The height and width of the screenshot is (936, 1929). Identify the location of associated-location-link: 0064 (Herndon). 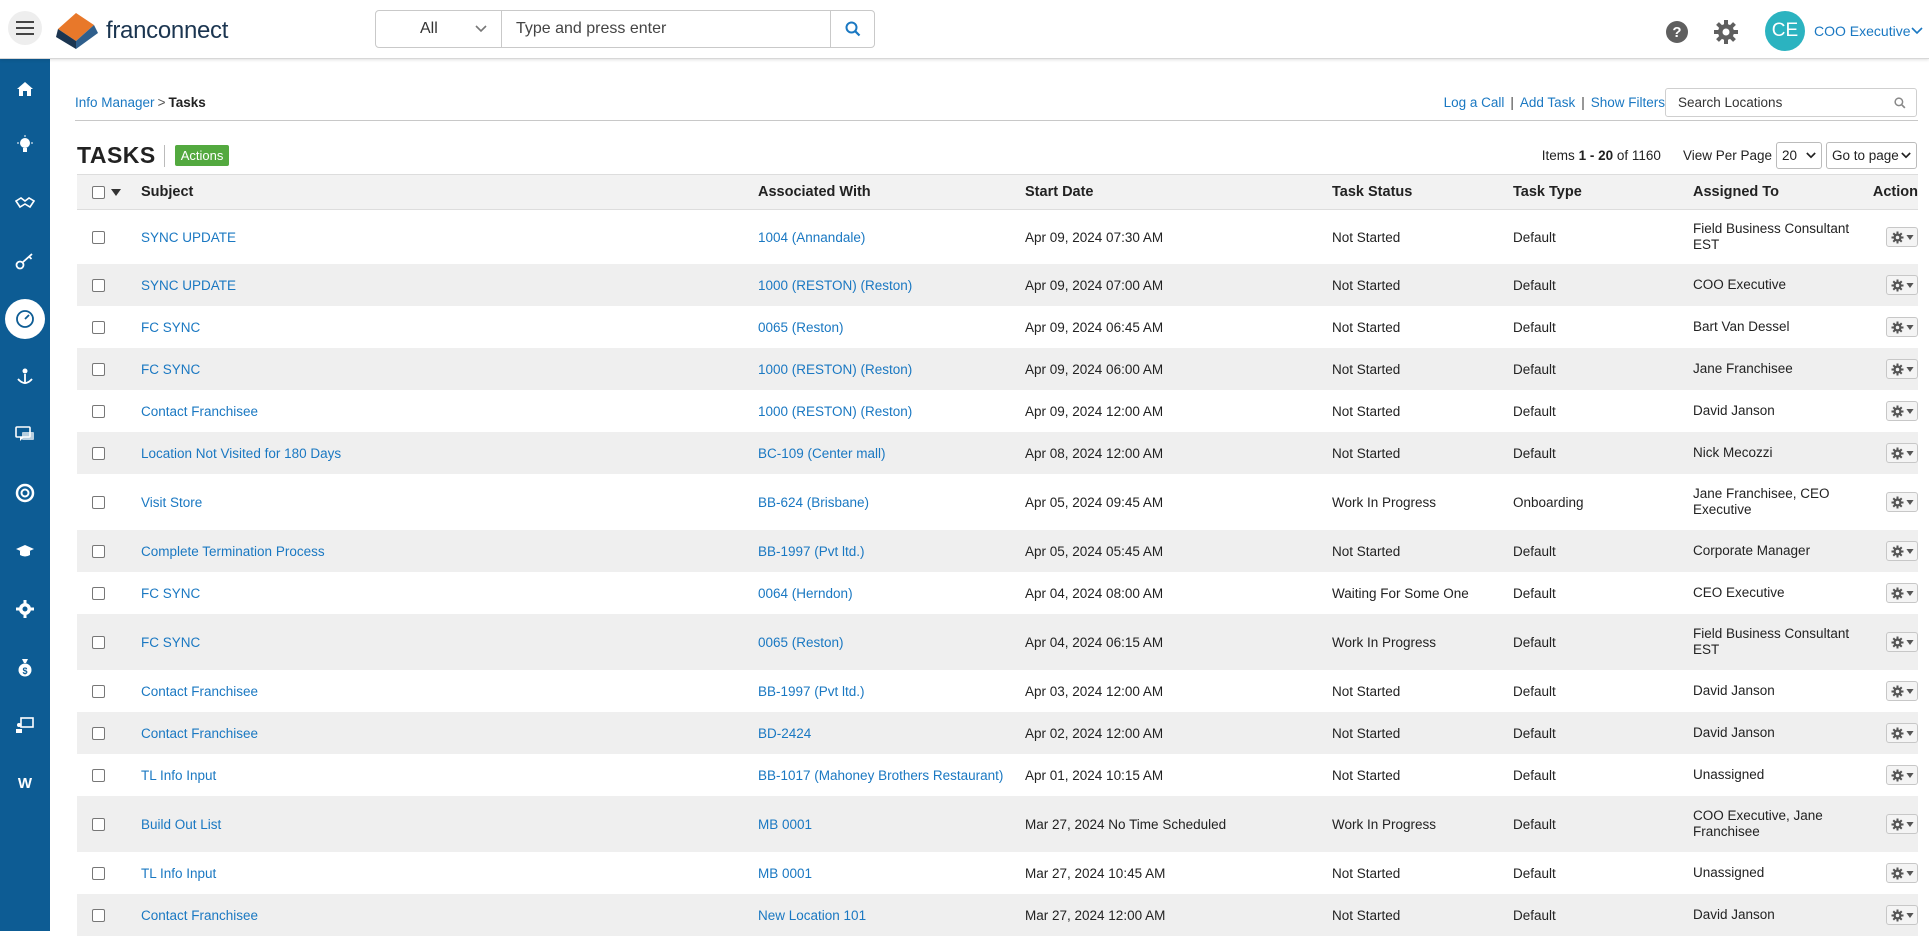
(891, 593).